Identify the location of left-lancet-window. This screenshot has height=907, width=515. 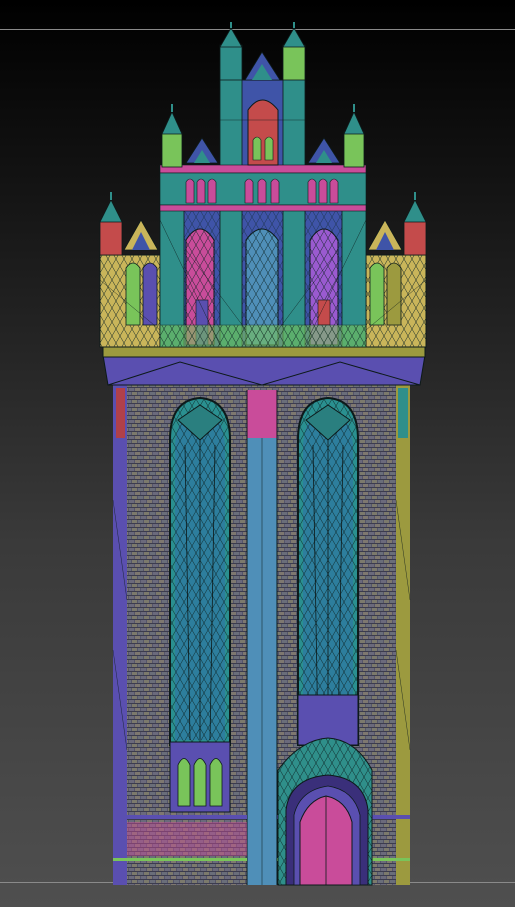
(200, 604).